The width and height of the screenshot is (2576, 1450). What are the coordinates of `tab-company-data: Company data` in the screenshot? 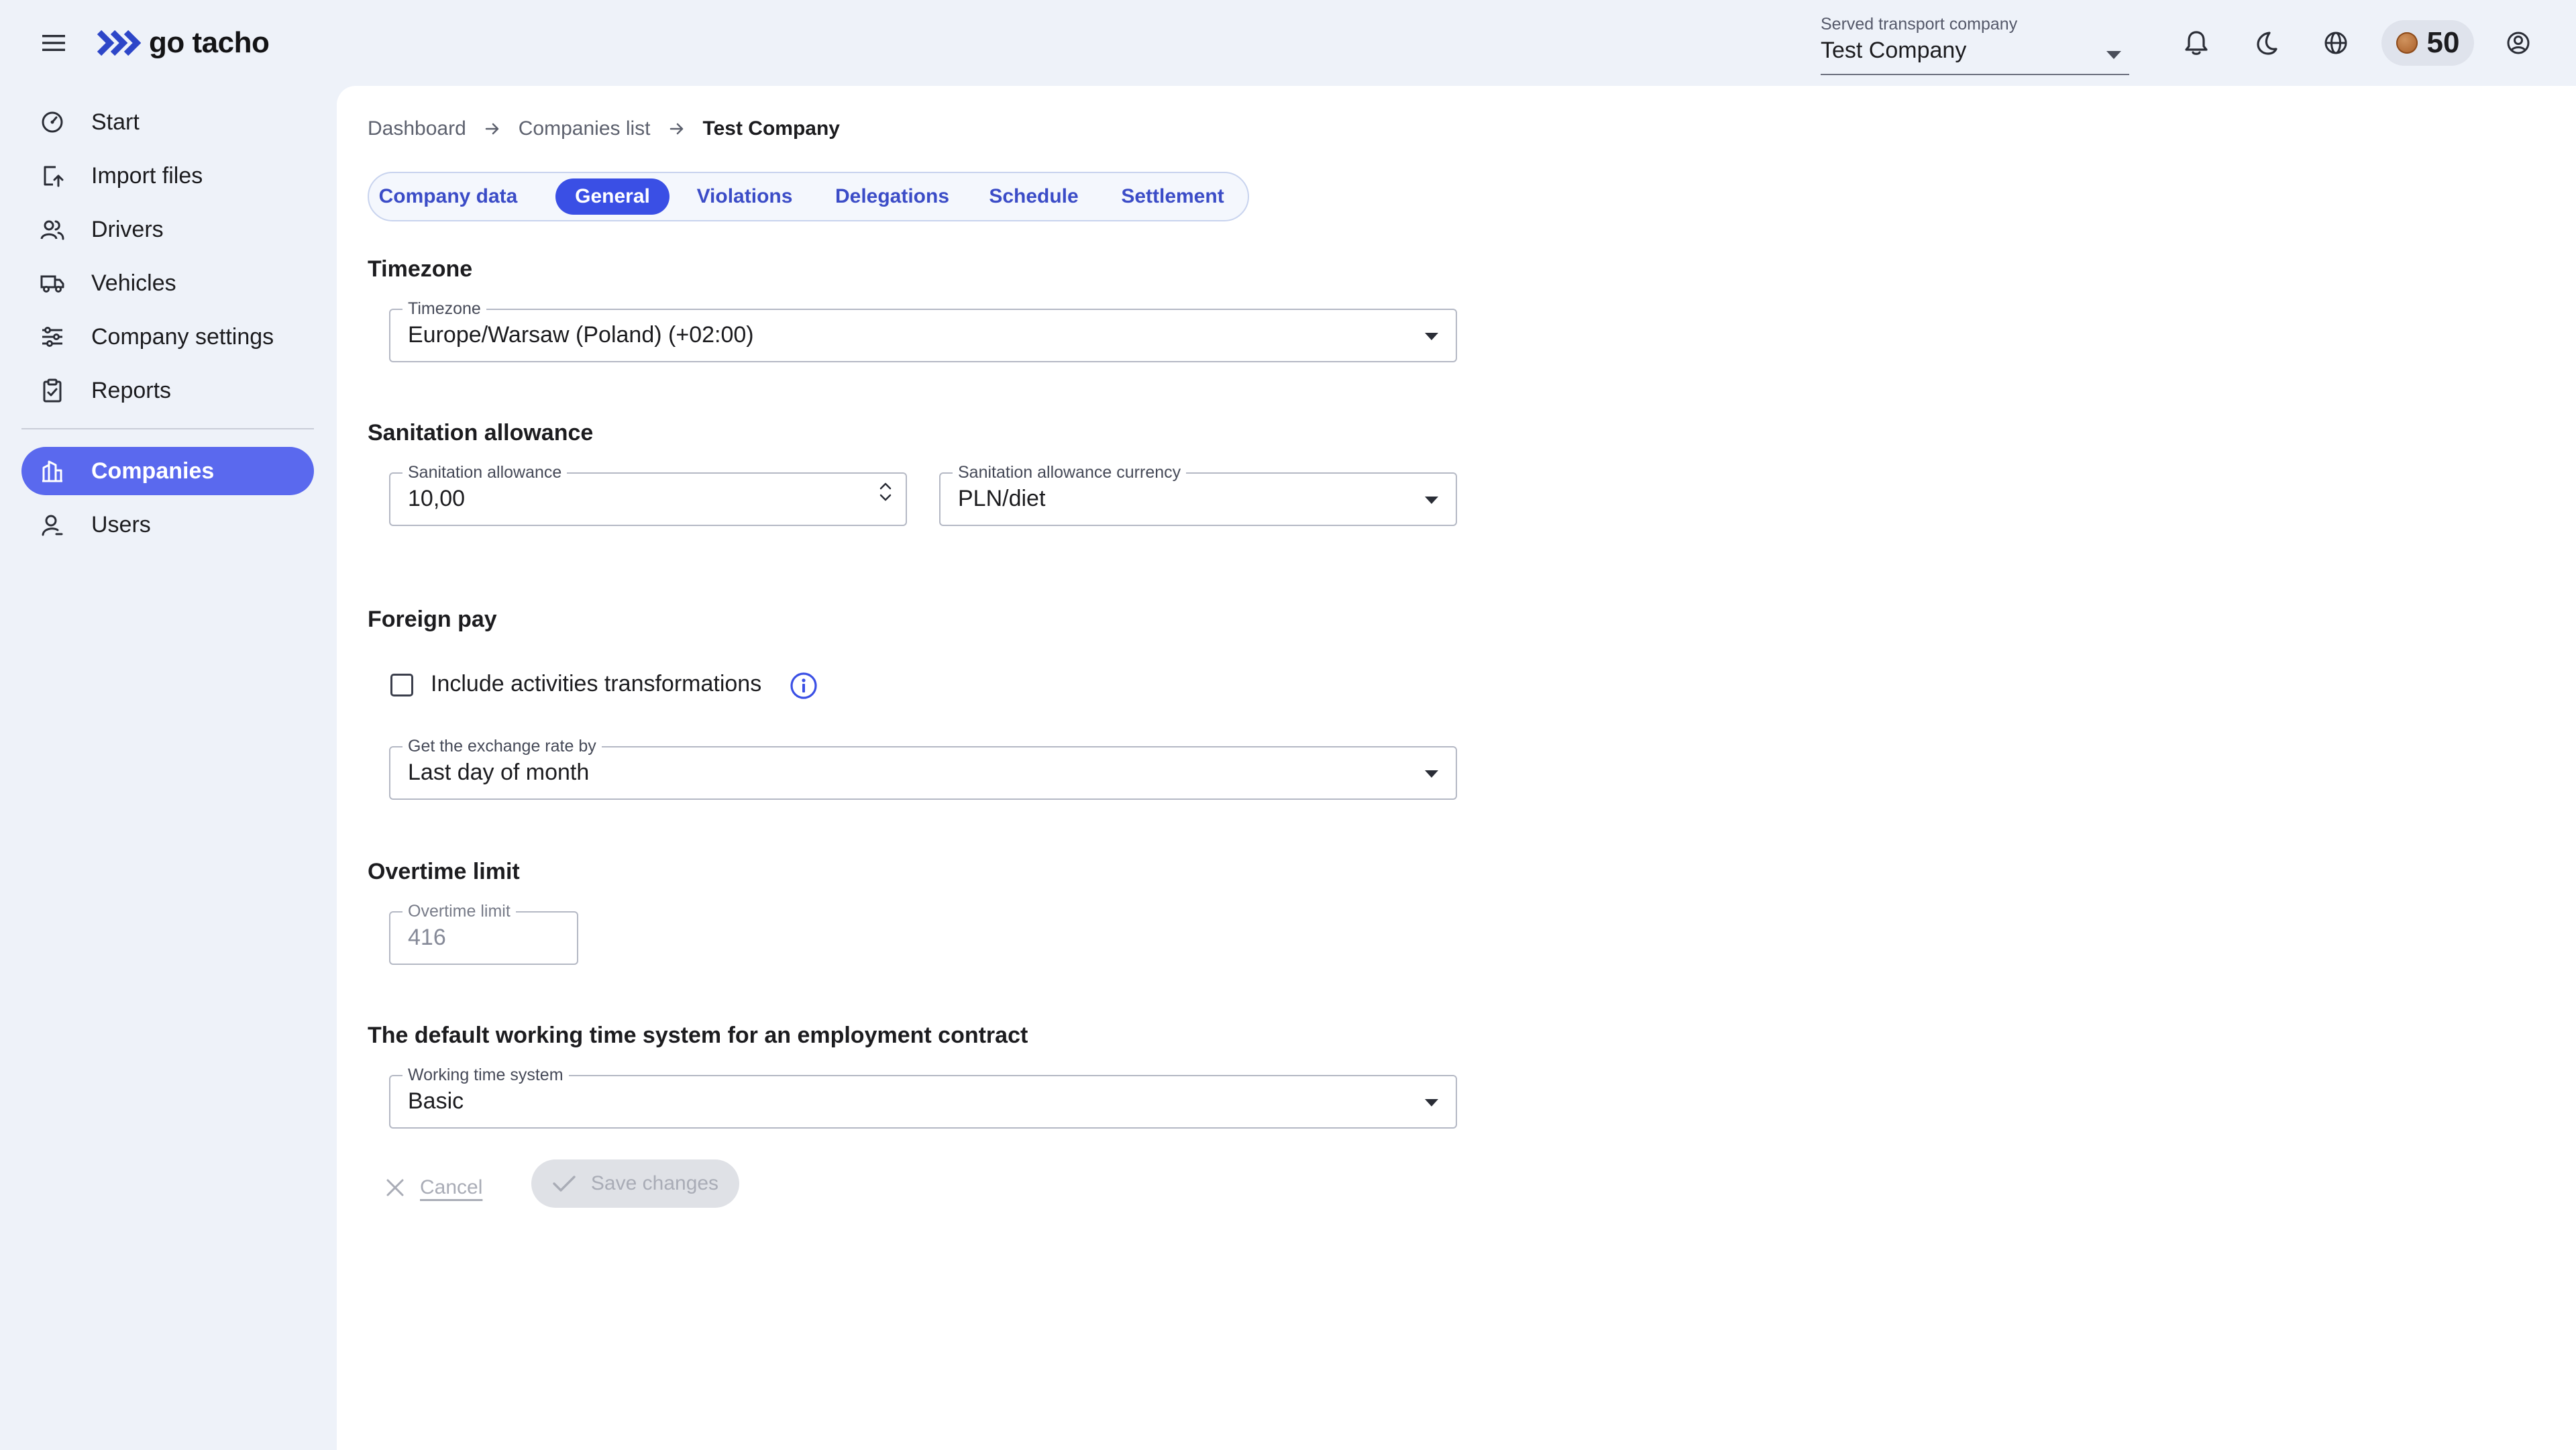 It's located at (448, 197).